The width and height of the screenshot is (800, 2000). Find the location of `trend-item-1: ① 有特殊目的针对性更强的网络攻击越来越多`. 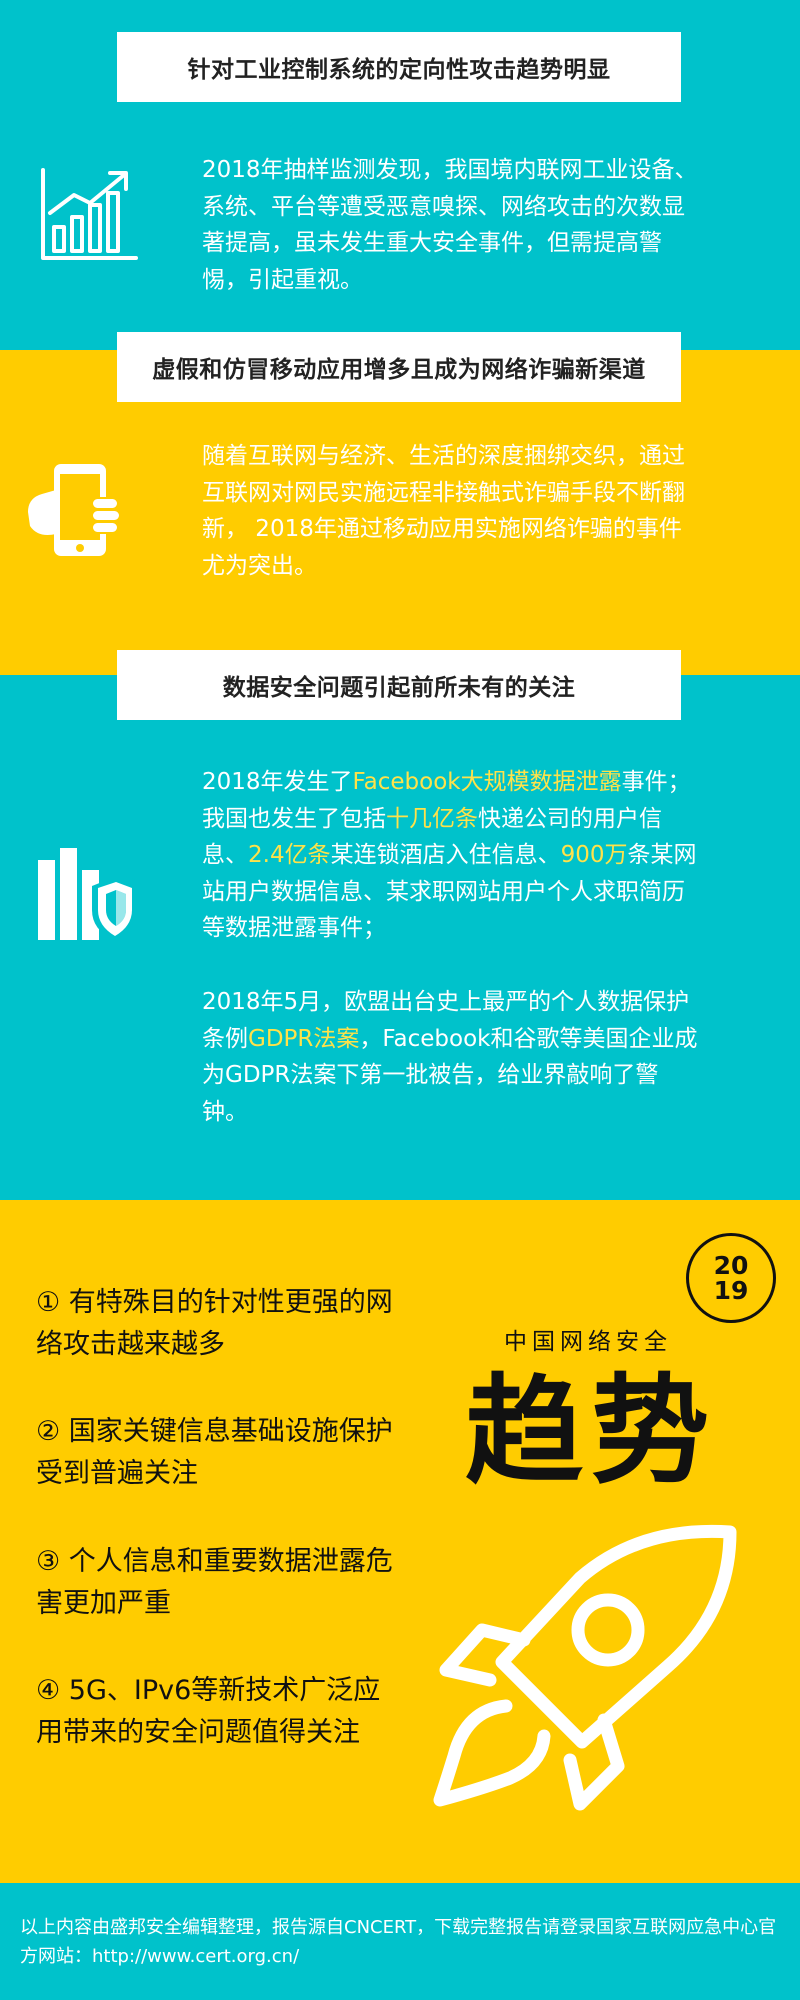

trend-item-1: ① 有特殊目的针对性更强的网络攻击越来越多 is located at coordinates (214, 1323).